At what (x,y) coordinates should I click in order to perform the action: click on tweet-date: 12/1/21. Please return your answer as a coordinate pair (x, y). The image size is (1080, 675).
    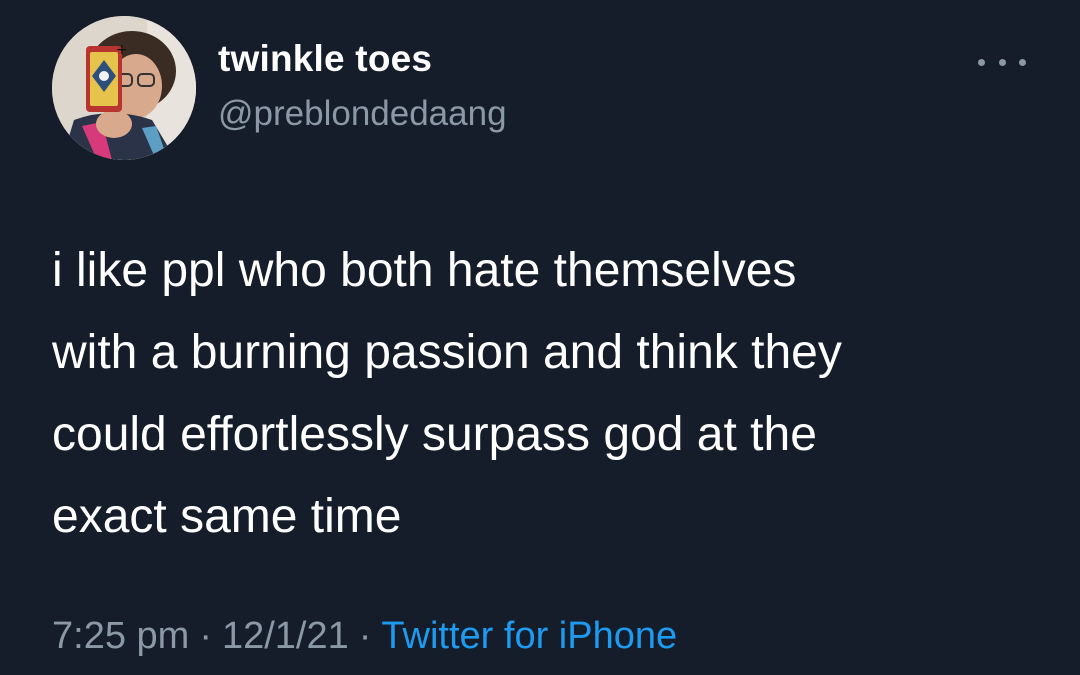
    Looking at the image, I should click on (285, 636).